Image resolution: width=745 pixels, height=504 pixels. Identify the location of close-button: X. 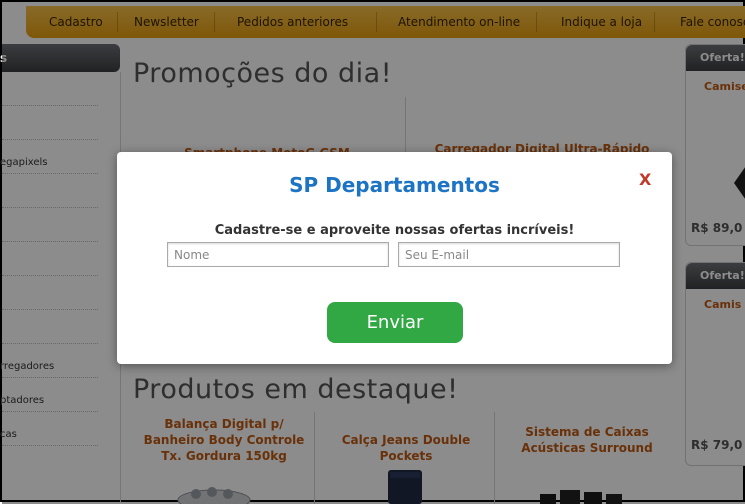
(645, 179).